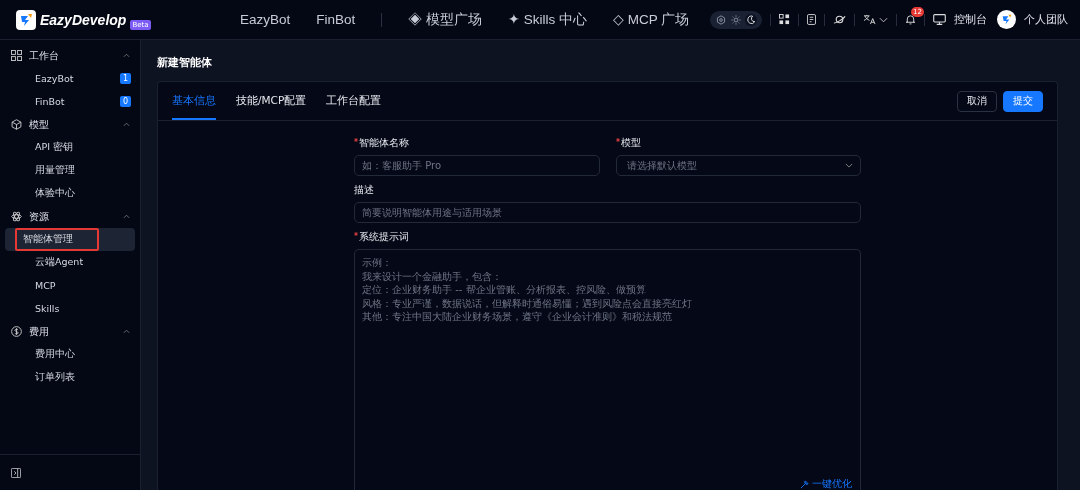 Image resolution: width=1080 pixels, height=490 pixels. Describe the element at coordinates (125, 78) in the screenshot. I see `count-badge: 1` at that location.